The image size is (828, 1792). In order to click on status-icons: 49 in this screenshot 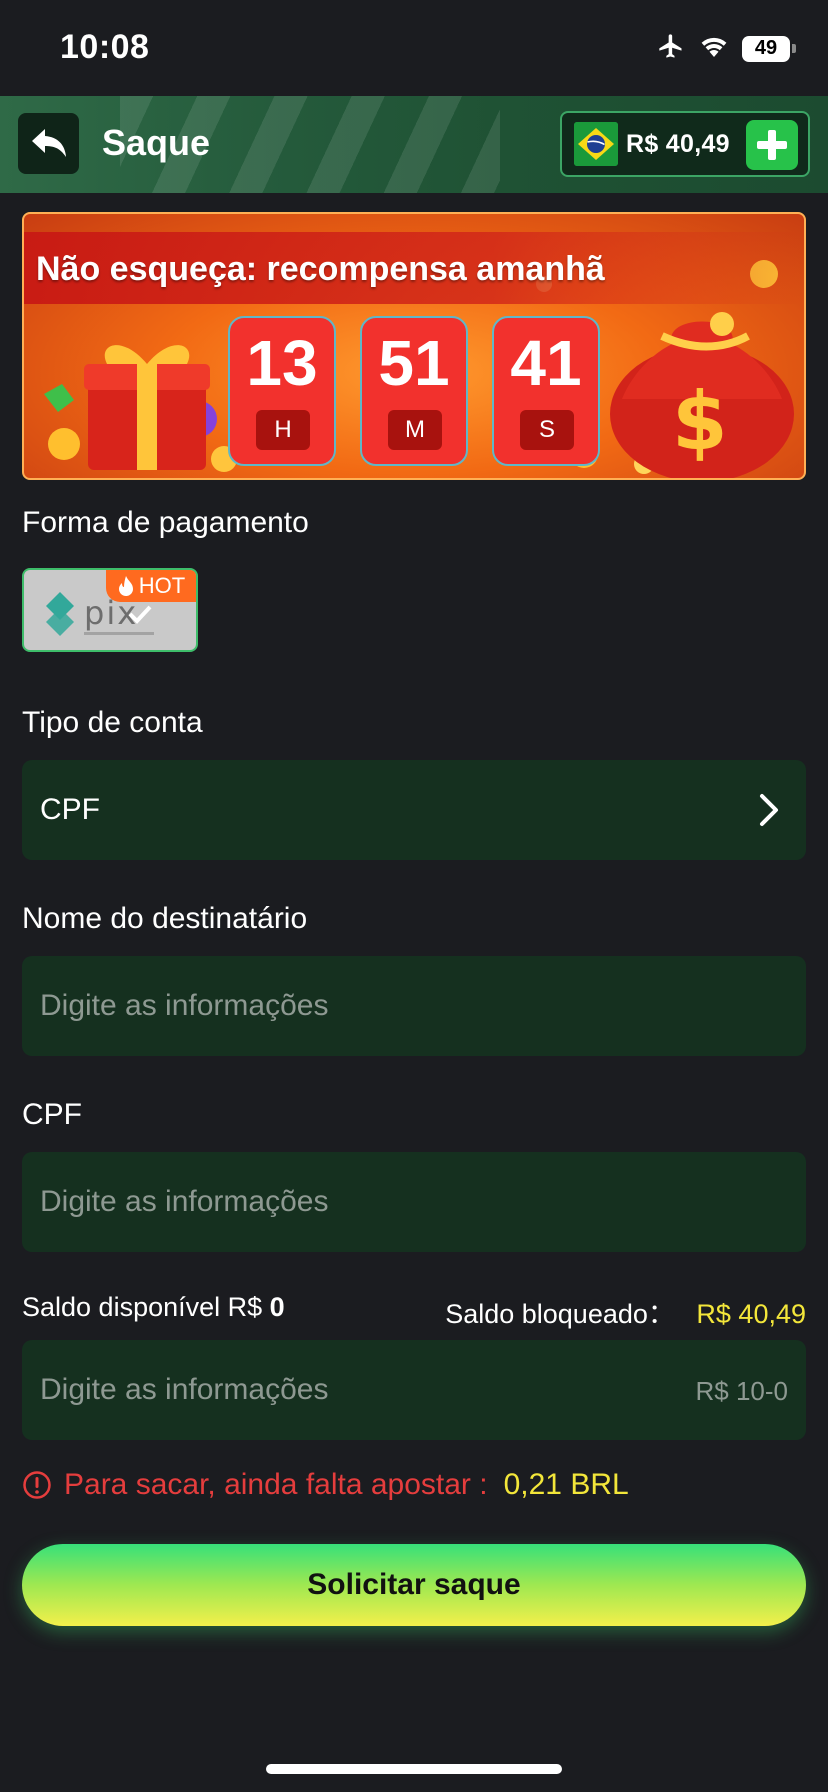, I will do `click(726, 48)`.